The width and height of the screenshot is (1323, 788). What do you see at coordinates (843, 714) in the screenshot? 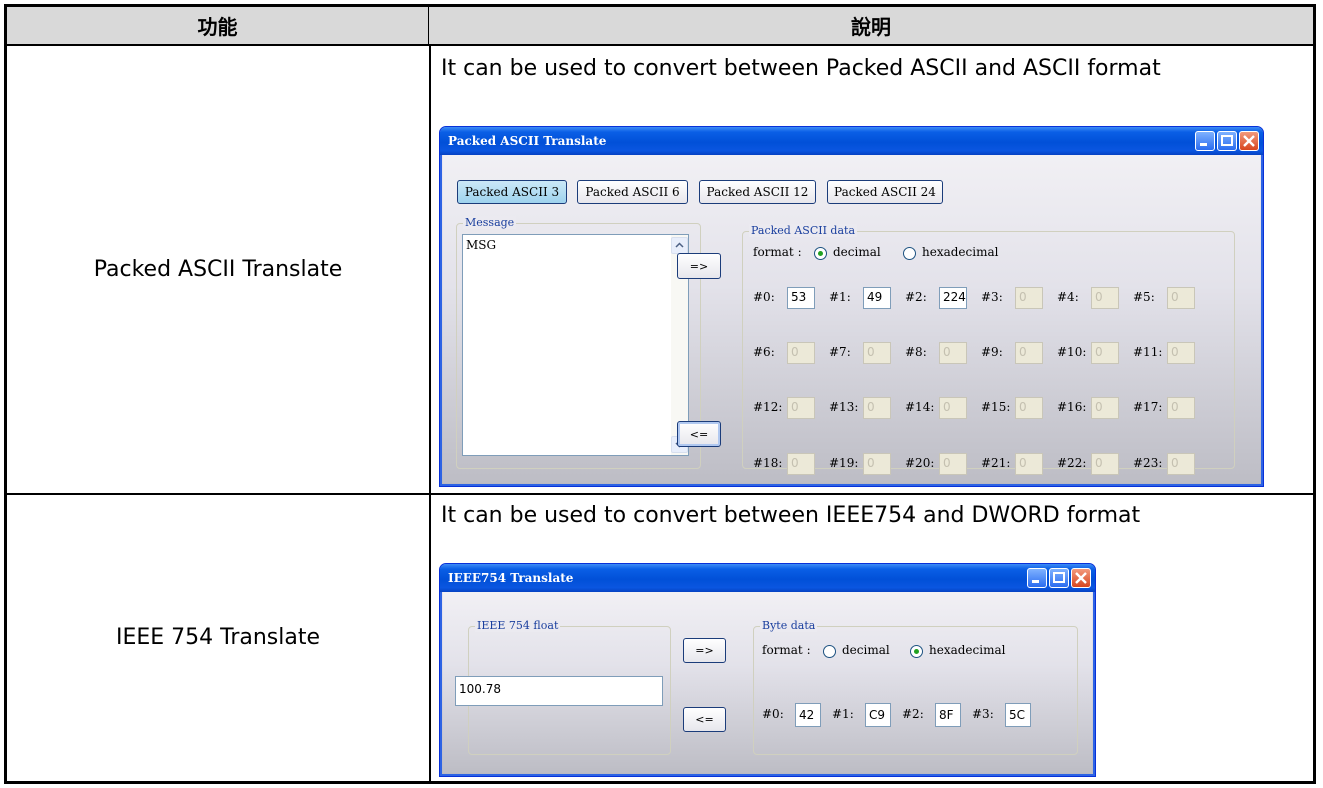
I see `byte-label-1: #1:` at bounding box center [843, 714].